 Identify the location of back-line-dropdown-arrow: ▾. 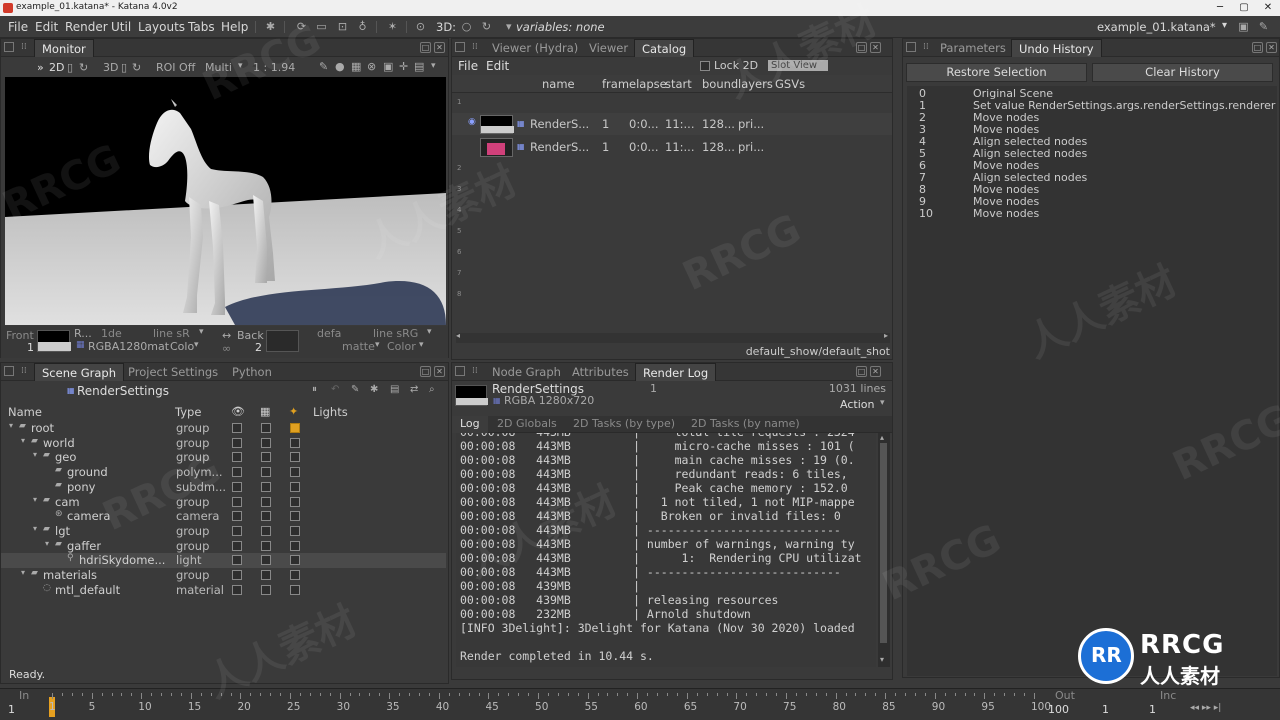
(429, 332).